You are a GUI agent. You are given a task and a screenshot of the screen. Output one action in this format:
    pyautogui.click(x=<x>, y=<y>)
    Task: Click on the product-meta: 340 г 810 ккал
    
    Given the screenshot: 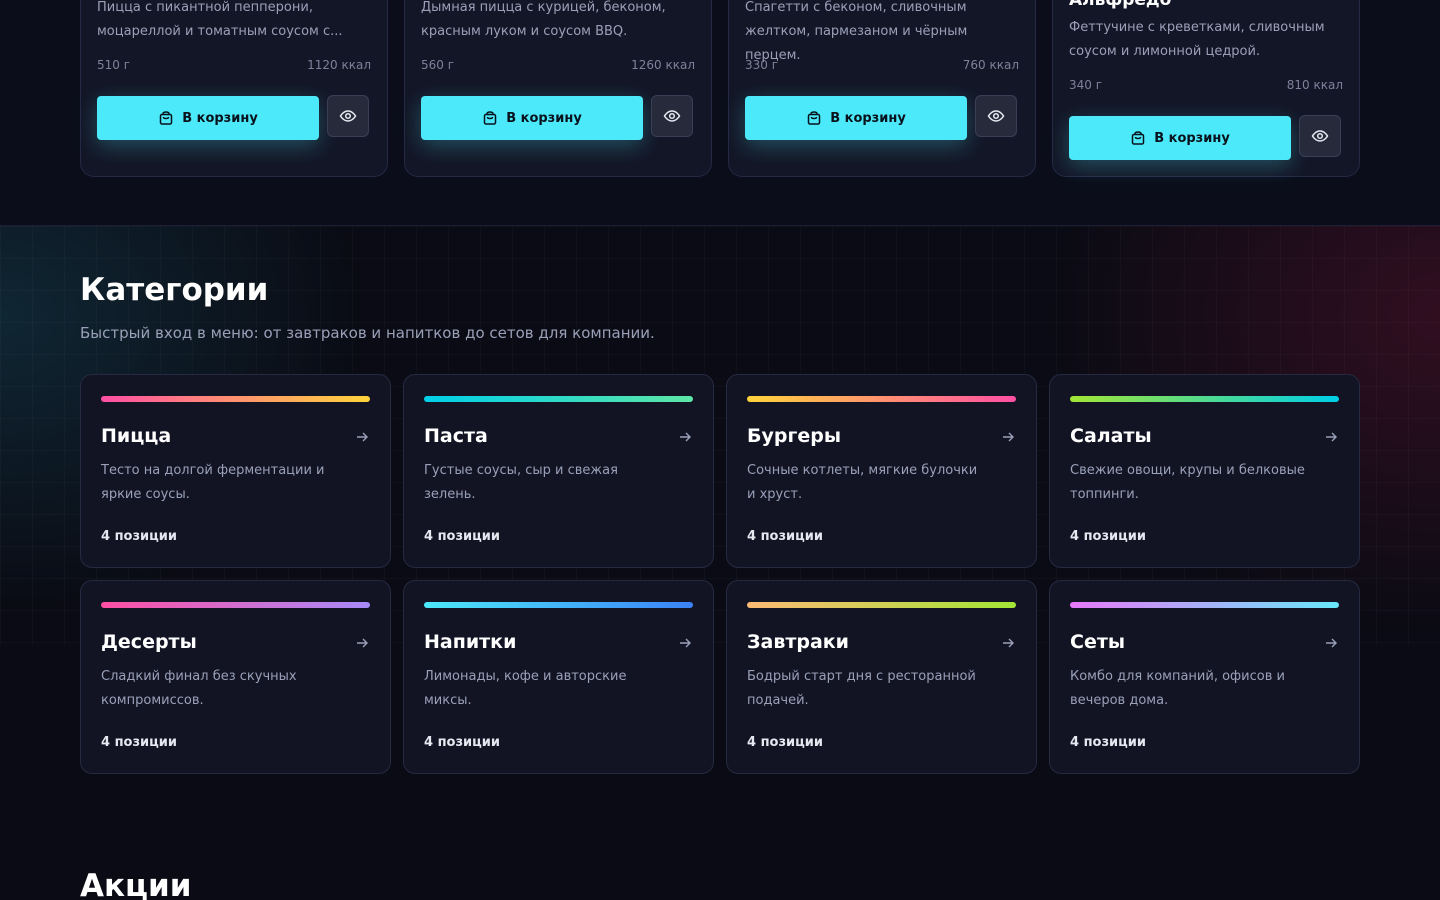 What is the action you would take?
    pyautogui.click(x=1206, y=85)
    